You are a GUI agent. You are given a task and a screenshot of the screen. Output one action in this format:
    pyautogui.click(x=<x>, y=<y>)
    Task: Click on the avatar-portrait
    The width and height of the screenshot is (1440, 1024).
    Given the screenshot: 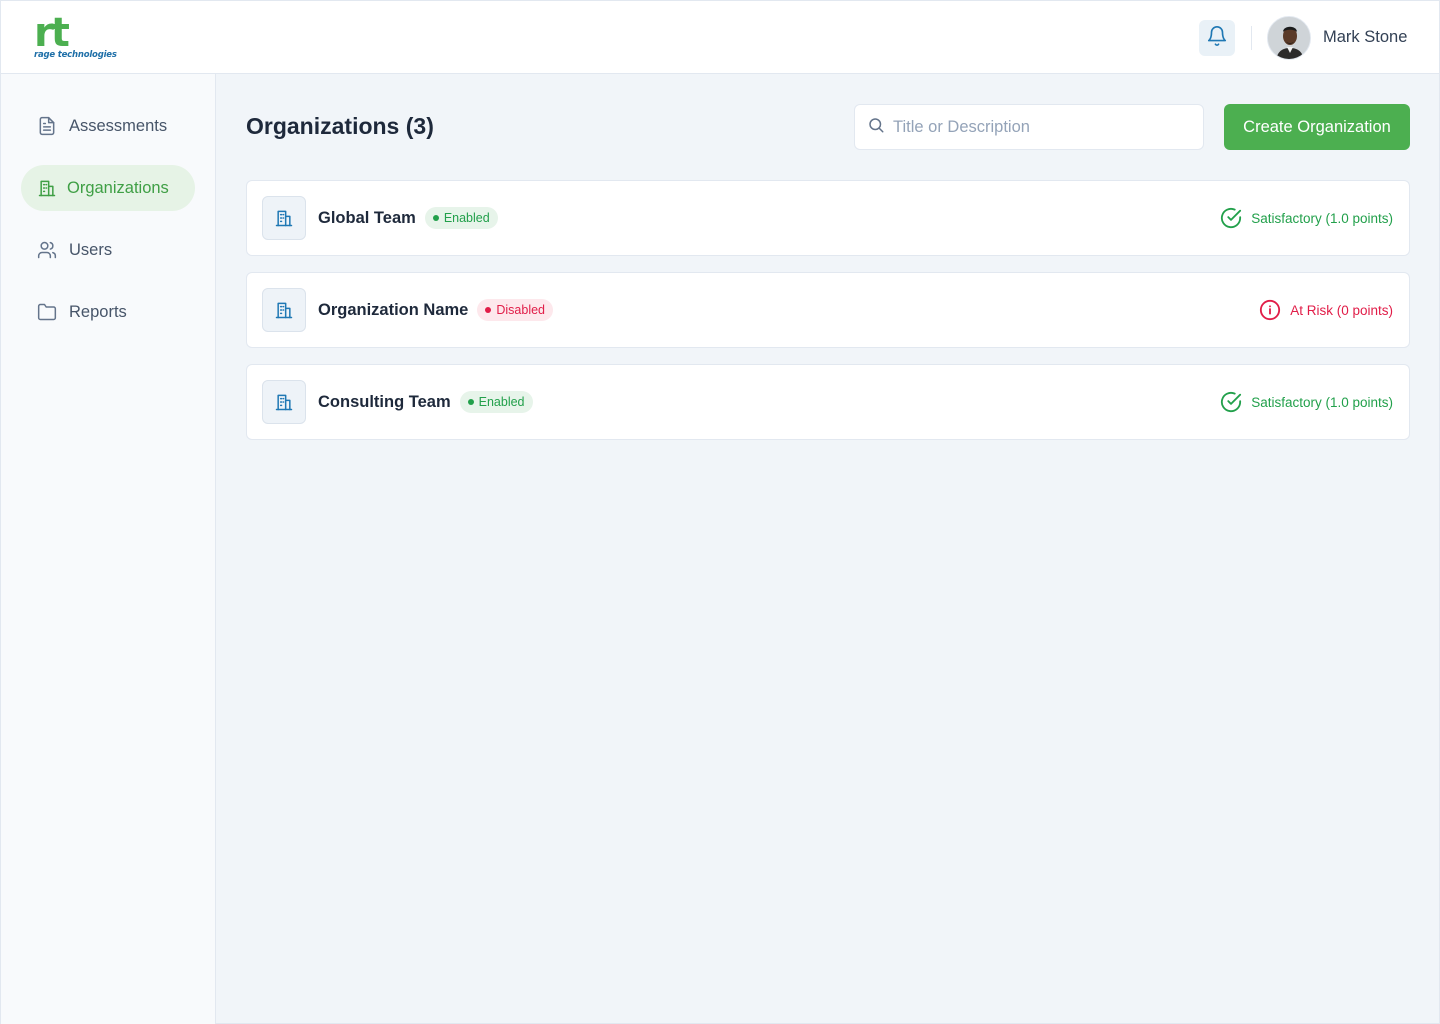 What is the action you would take?
    pyautogui.click(x=1289, y=38)
    